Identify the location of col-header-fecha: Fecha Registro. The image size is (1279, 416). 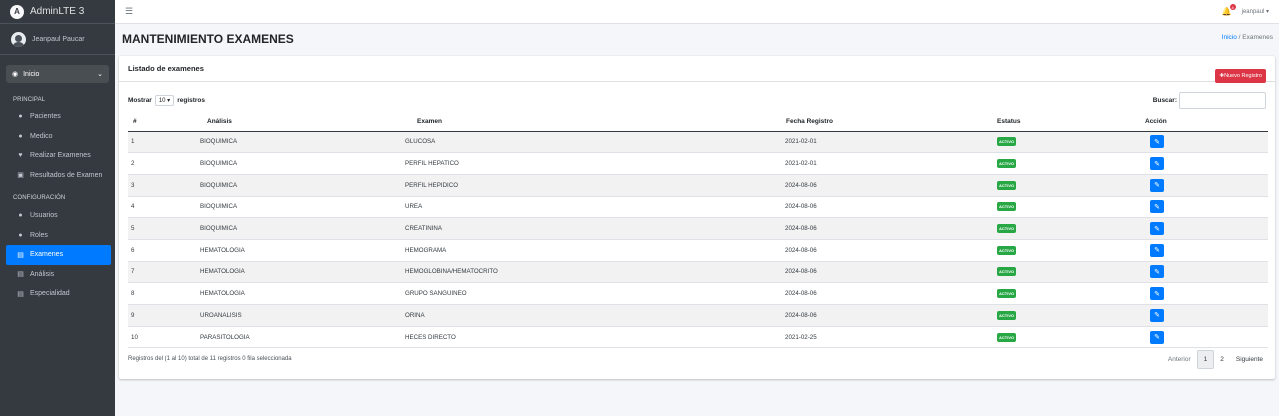
(891, 122).